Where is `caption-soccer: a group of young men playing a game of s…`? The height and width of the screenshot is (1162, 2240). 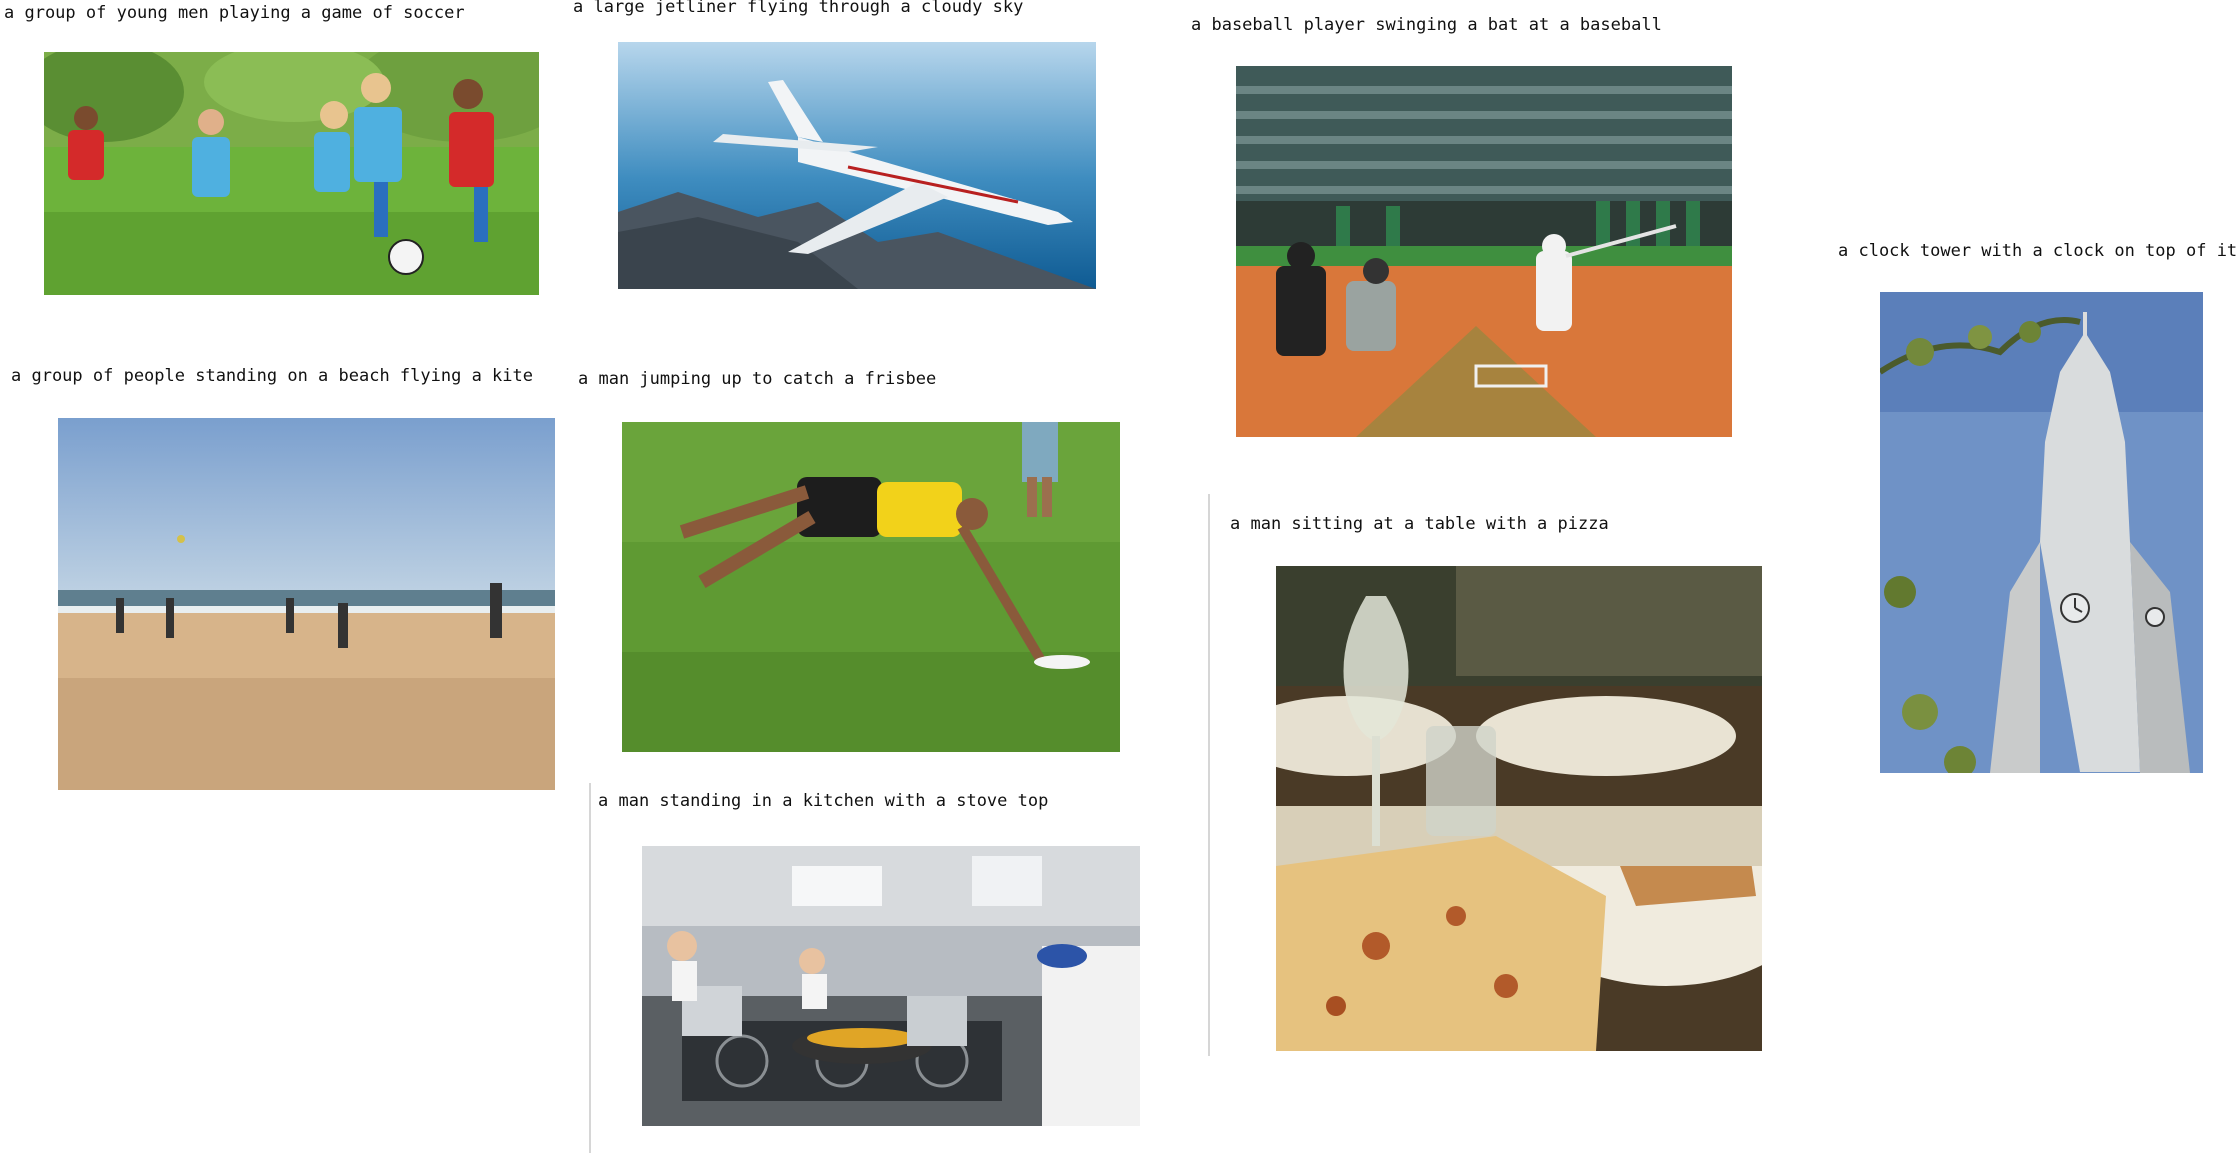 caption-soccer: a group of young men playing a game of s… is located at coordinates (234, 13).